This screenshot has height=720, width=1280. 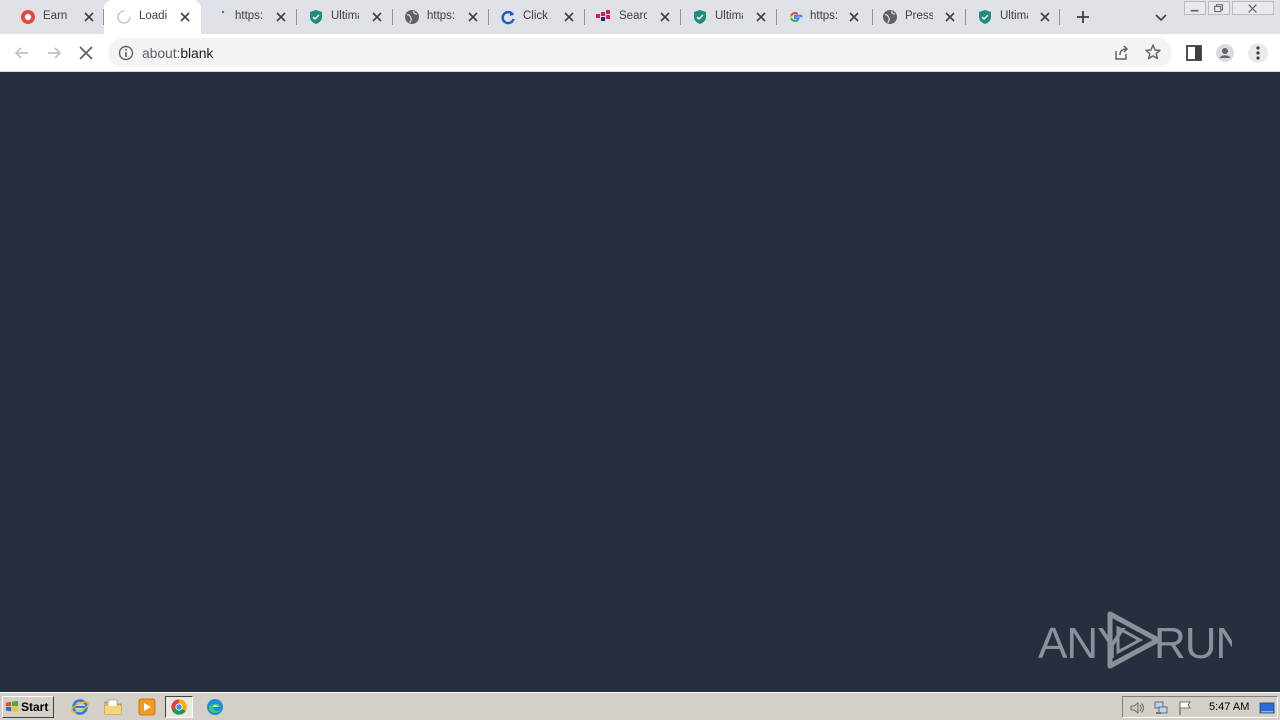 I want to click on minimize-icon, so click(x=1194, y=10).